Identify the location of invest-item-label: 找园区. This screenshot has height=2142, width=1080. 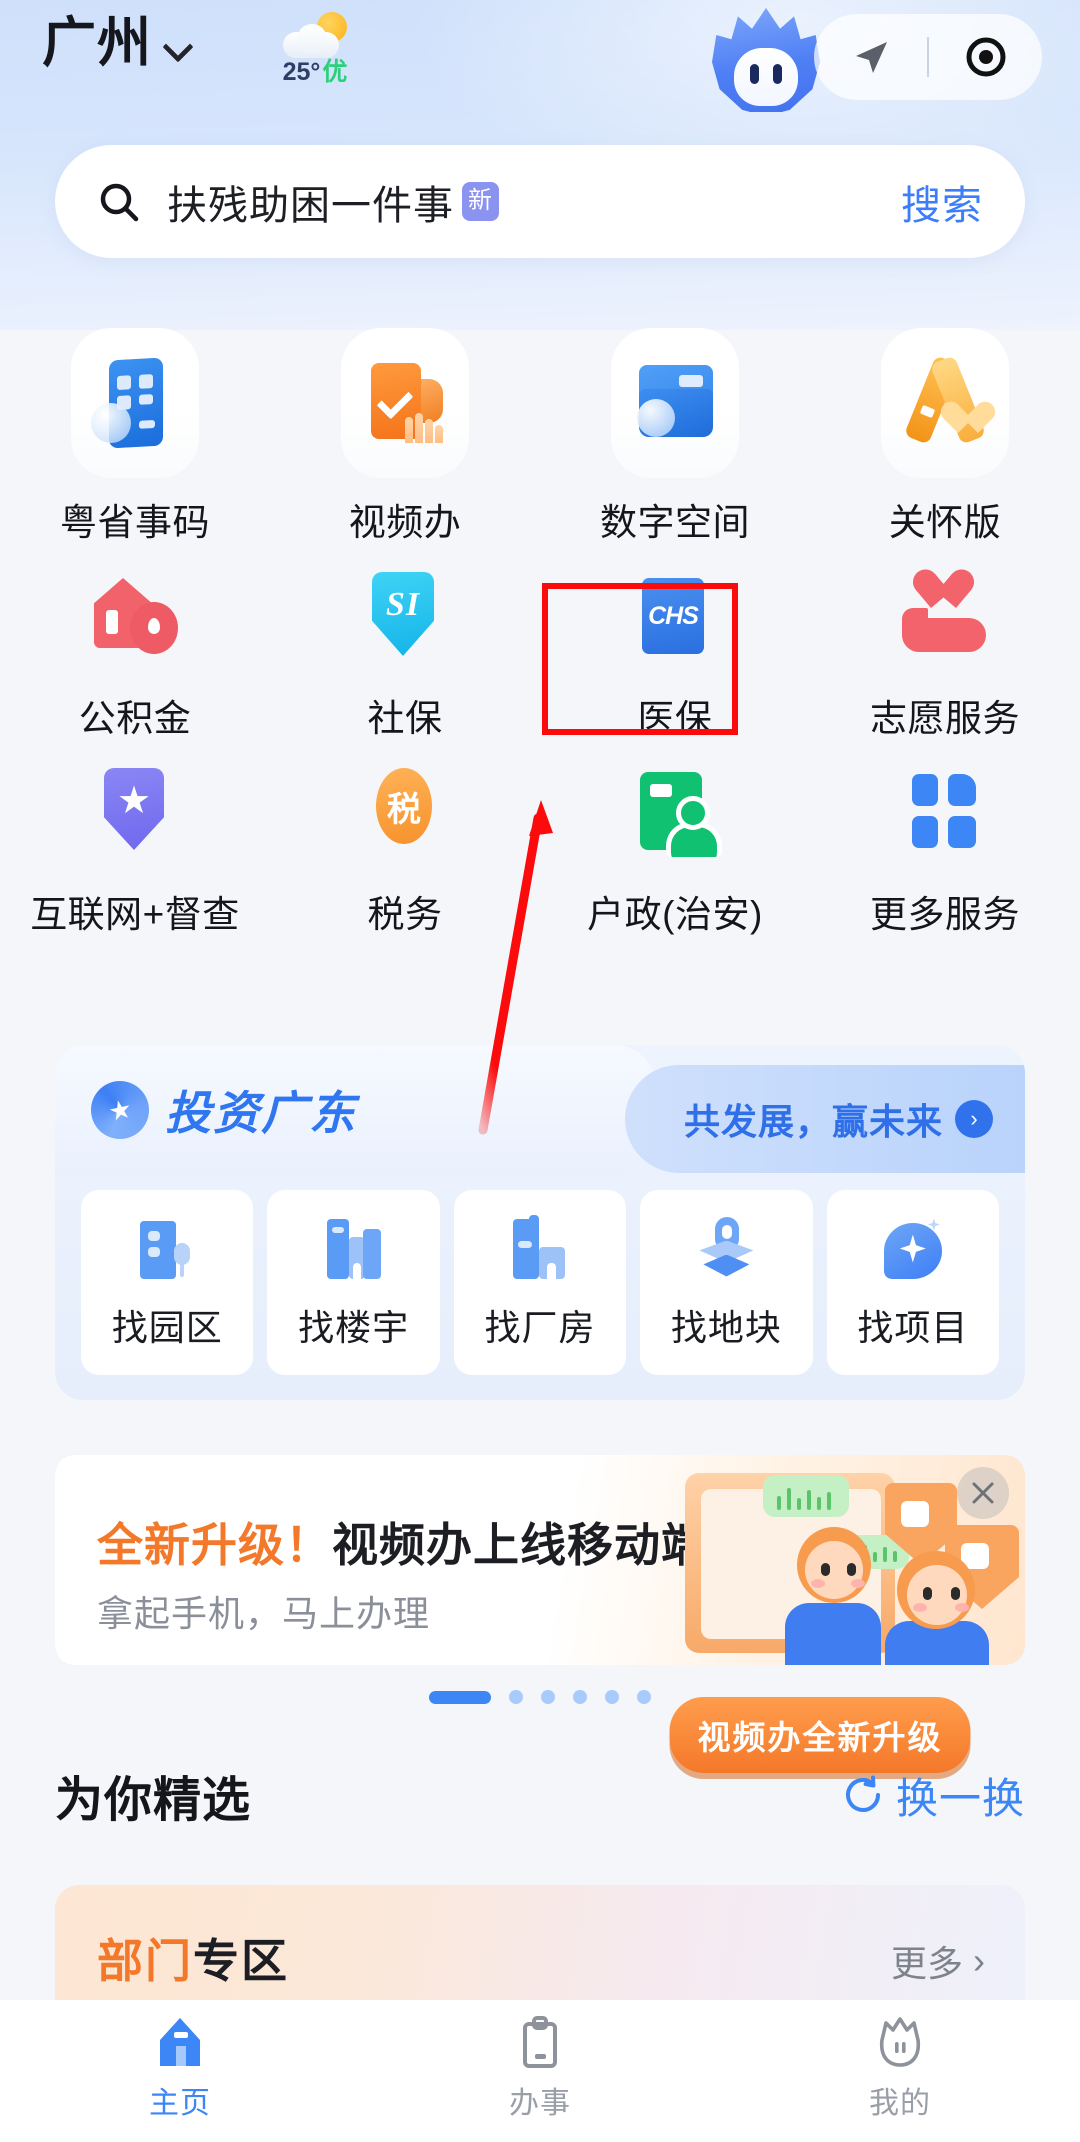
(167, 1327).